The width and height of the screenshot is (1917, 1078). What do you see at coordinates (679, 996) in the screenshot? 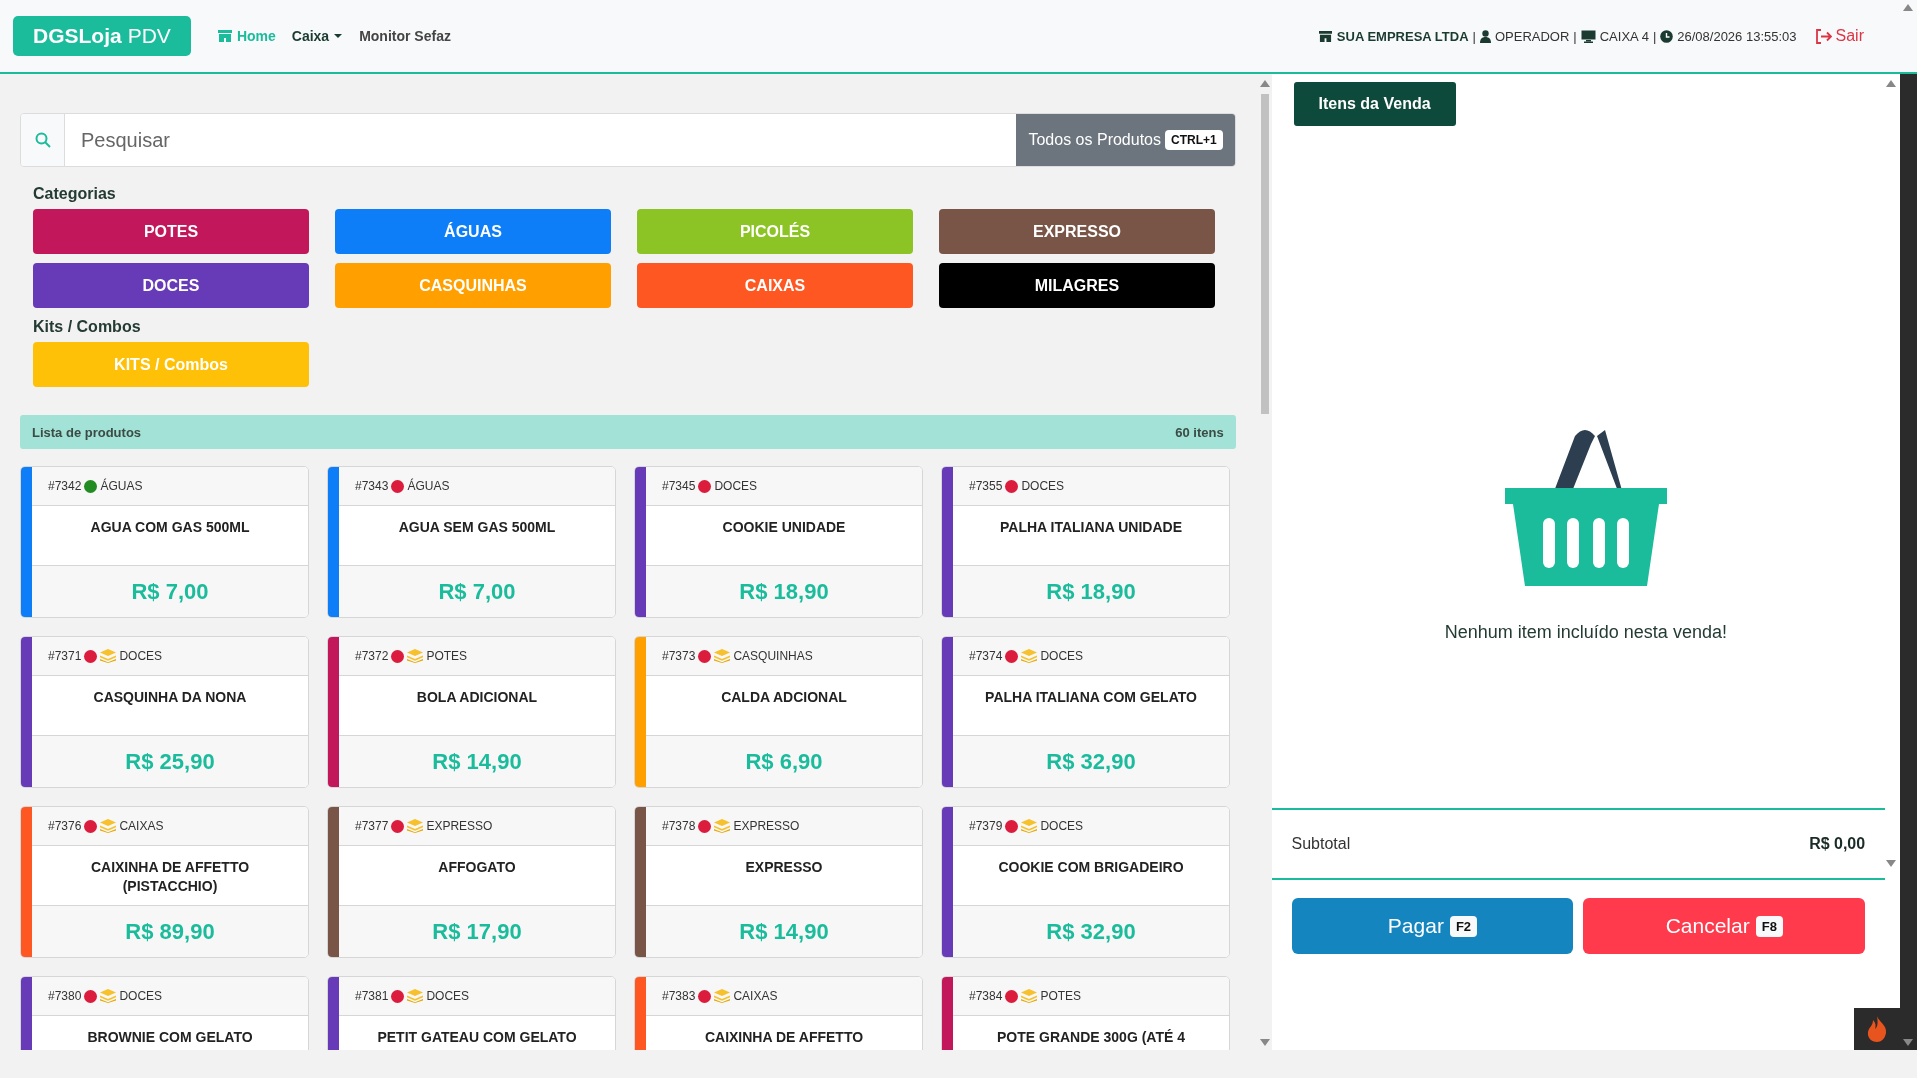
I see `product-code: #7383` at bounding box center [679, 996].